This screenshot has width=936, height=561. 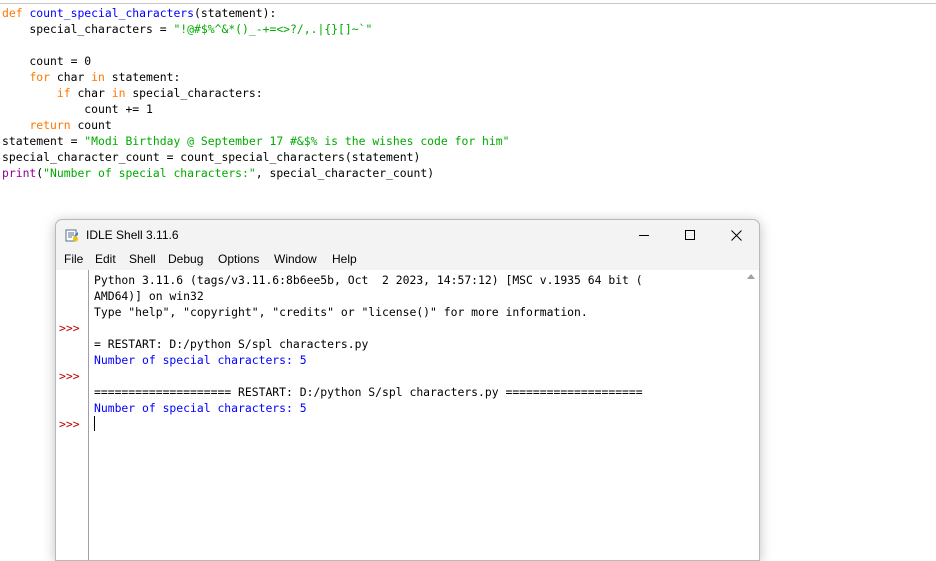 I want to click on idle-app-icon, so click(x=71, y=235).